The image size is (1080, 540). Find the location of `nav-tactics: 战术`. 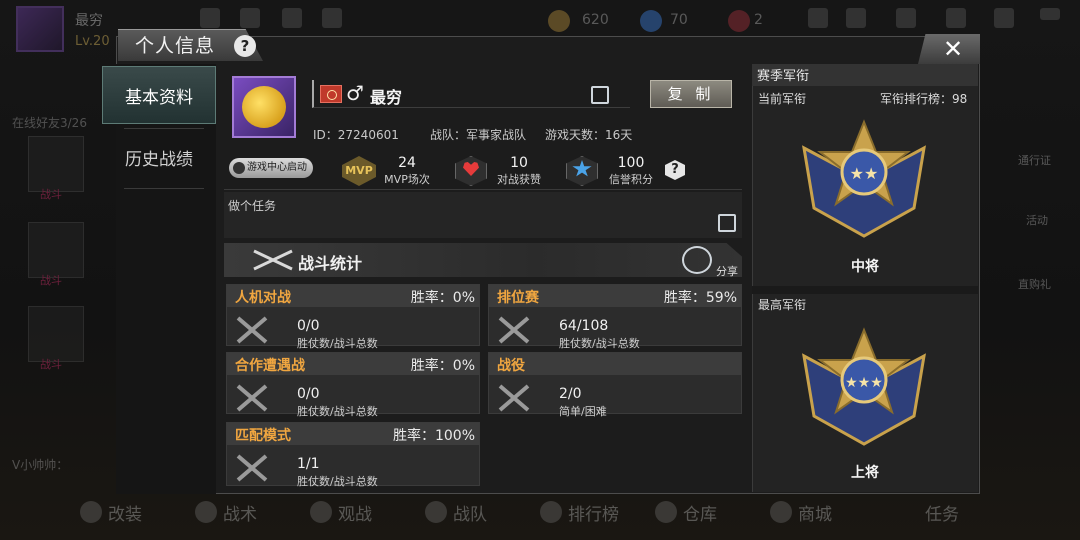

nav-tactics: 战术 is located at coordinates (252, 512).